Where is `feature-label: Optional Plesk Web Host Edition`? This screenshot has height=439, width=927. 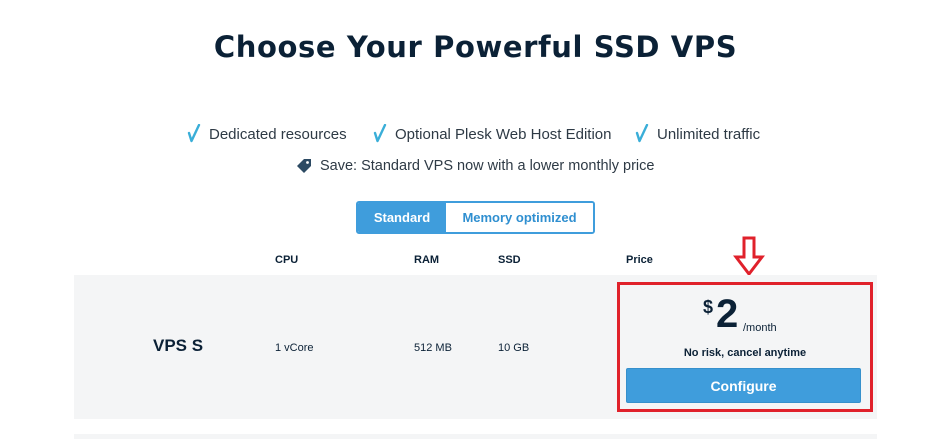
feature-label: Optional Plesk Web Host Edition is located at coordinates (503, 134).